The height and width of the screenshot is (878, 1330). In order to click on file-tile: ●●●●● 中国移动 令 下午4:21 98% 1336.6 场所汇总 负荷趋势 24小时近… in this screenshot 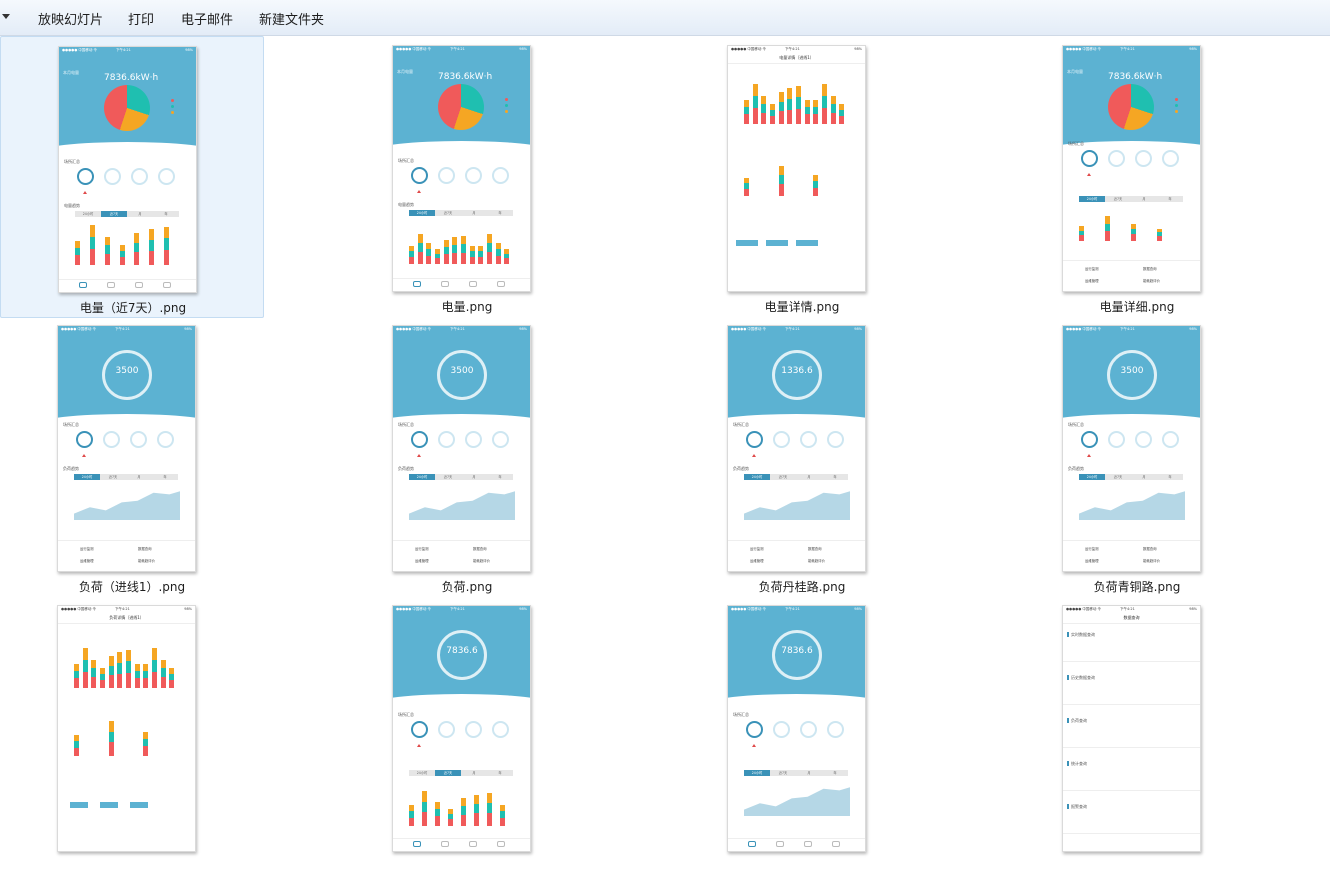, I will do `click(802, 457)`.